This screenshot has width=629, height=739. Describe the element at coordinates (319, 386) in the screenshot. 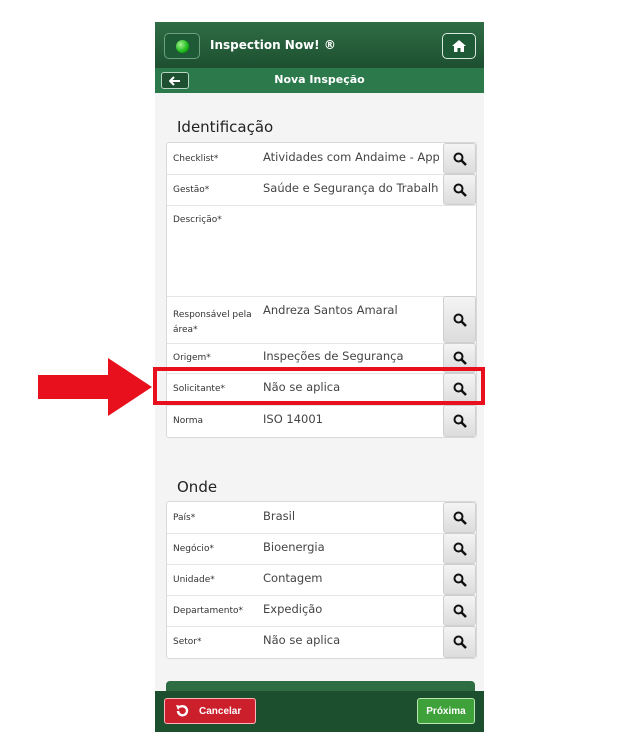

I see `highlight-box` at that location.